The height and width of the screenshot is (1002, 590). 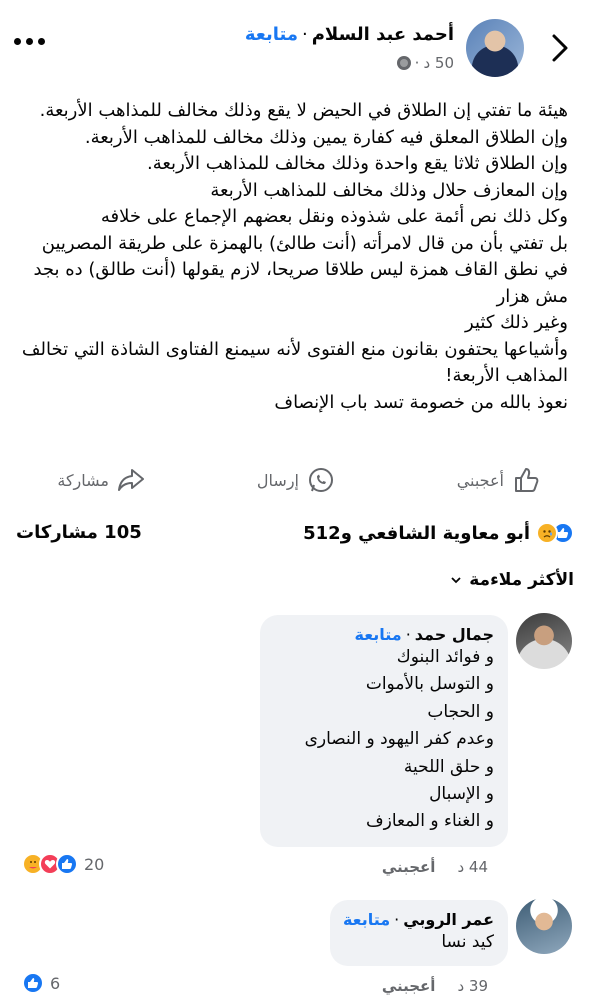 What do you see at coordinates (456, 580) in the screenshot?
I see `chevron-down-icon` at bounding box center [456, 580].